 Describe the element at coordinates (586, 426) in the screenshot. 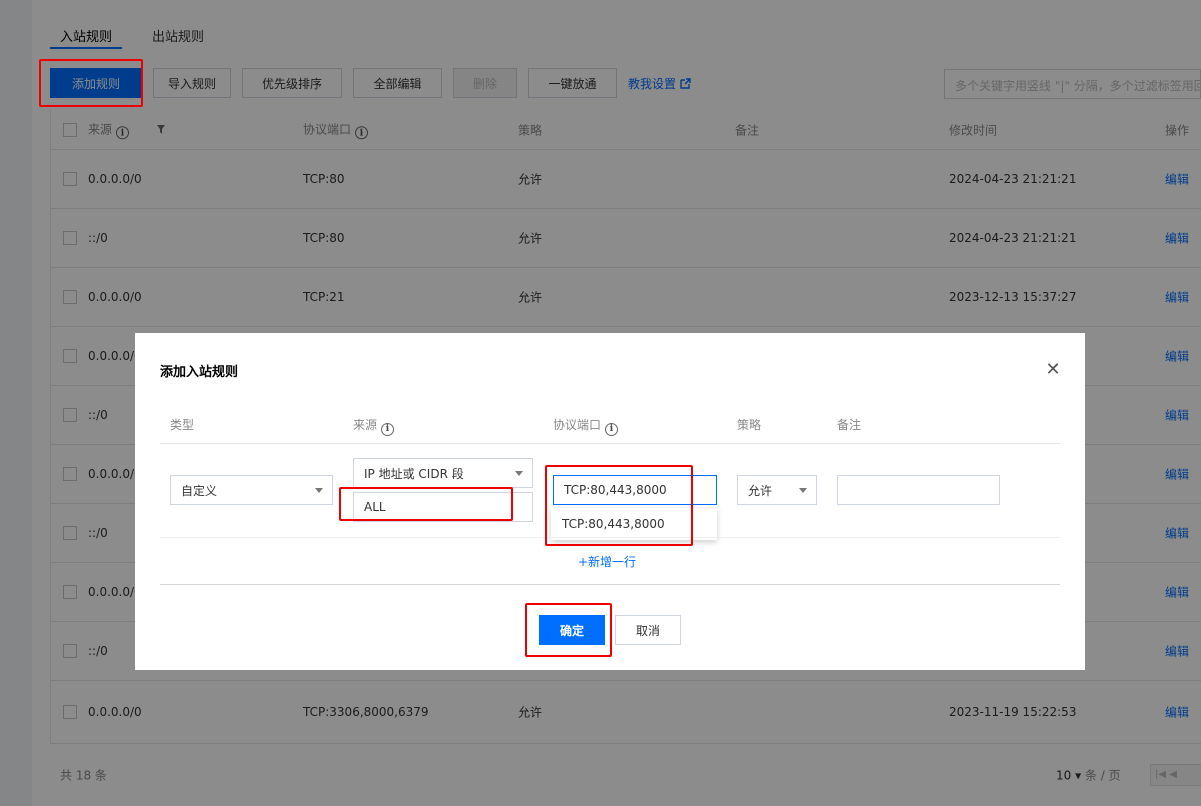

I see `col-protocol-port-header: 协议端口 i` at that location.